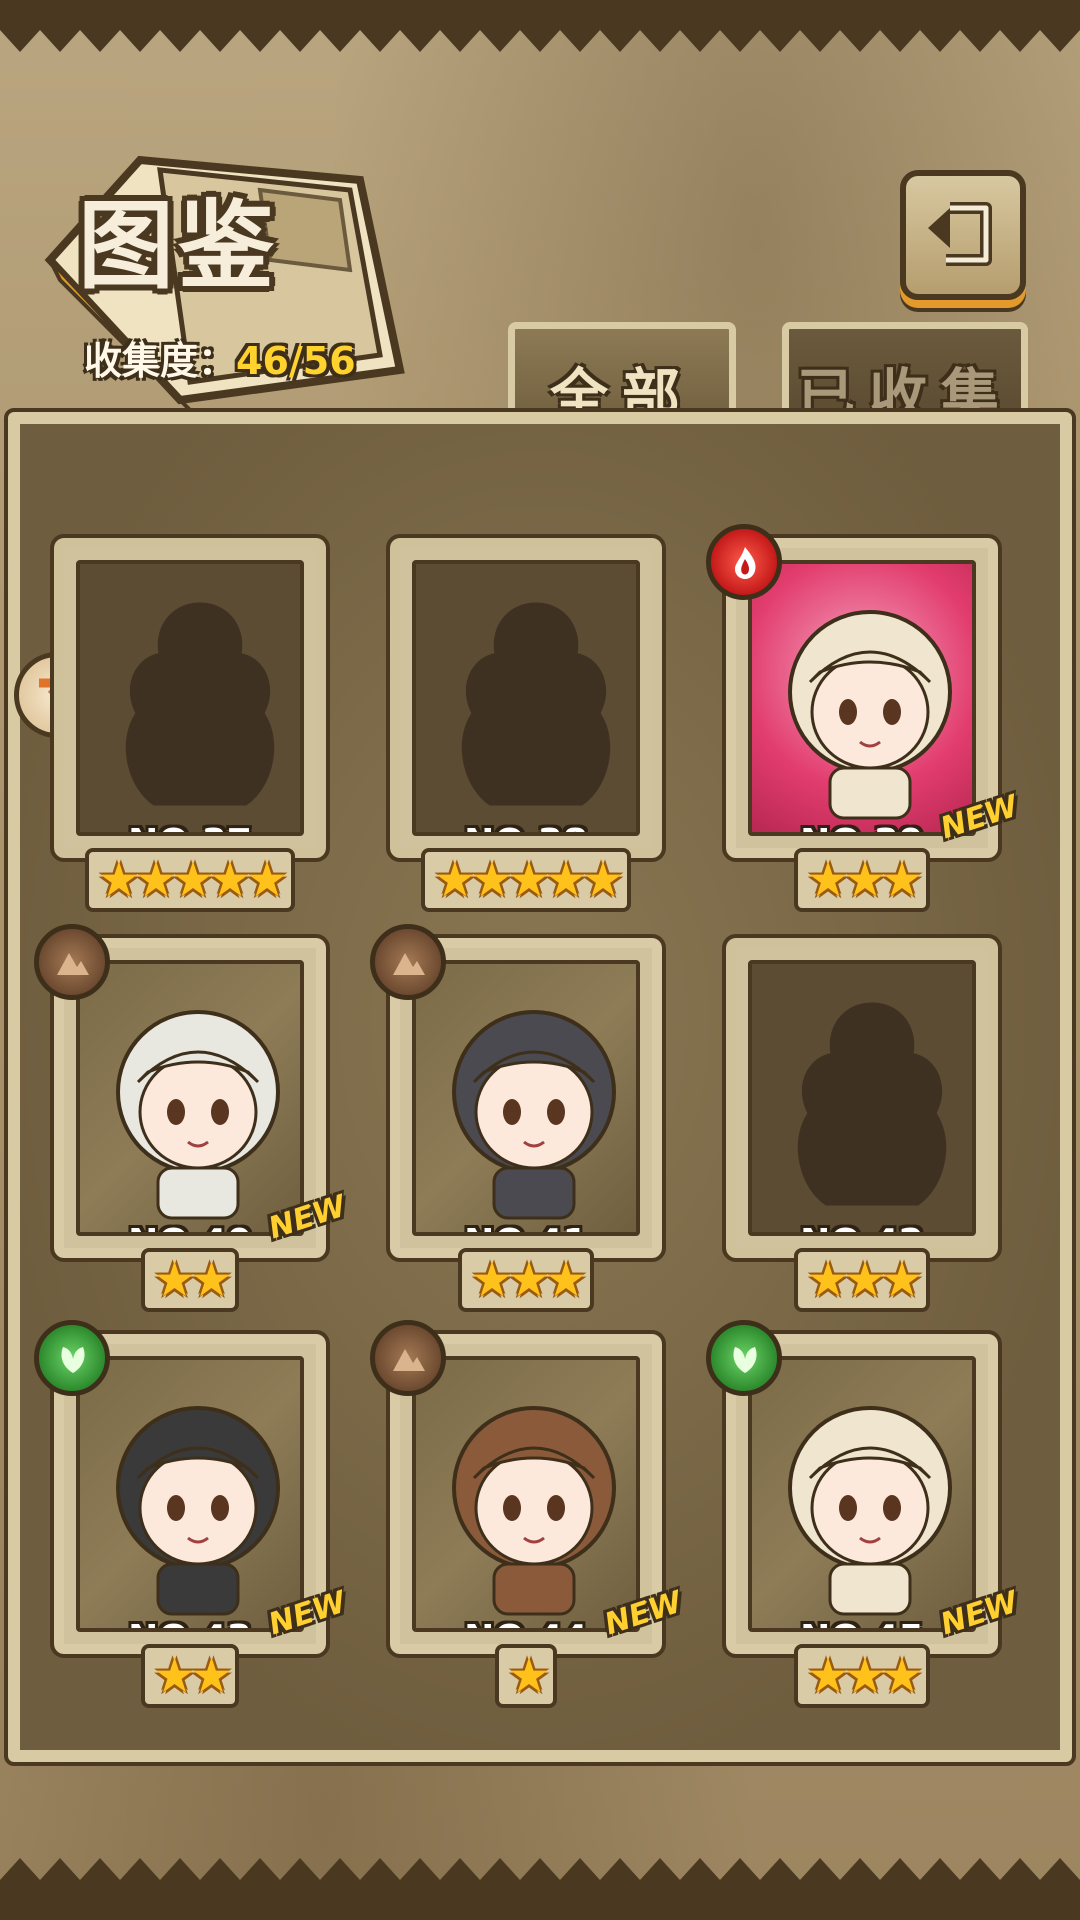 Image resolution: width=1080 pixels, height=1920 pixels. What do you see at coordinates (178, 245) in the screenshot?
I see `page-title: 图鉴` at bounding box center [178, 245].